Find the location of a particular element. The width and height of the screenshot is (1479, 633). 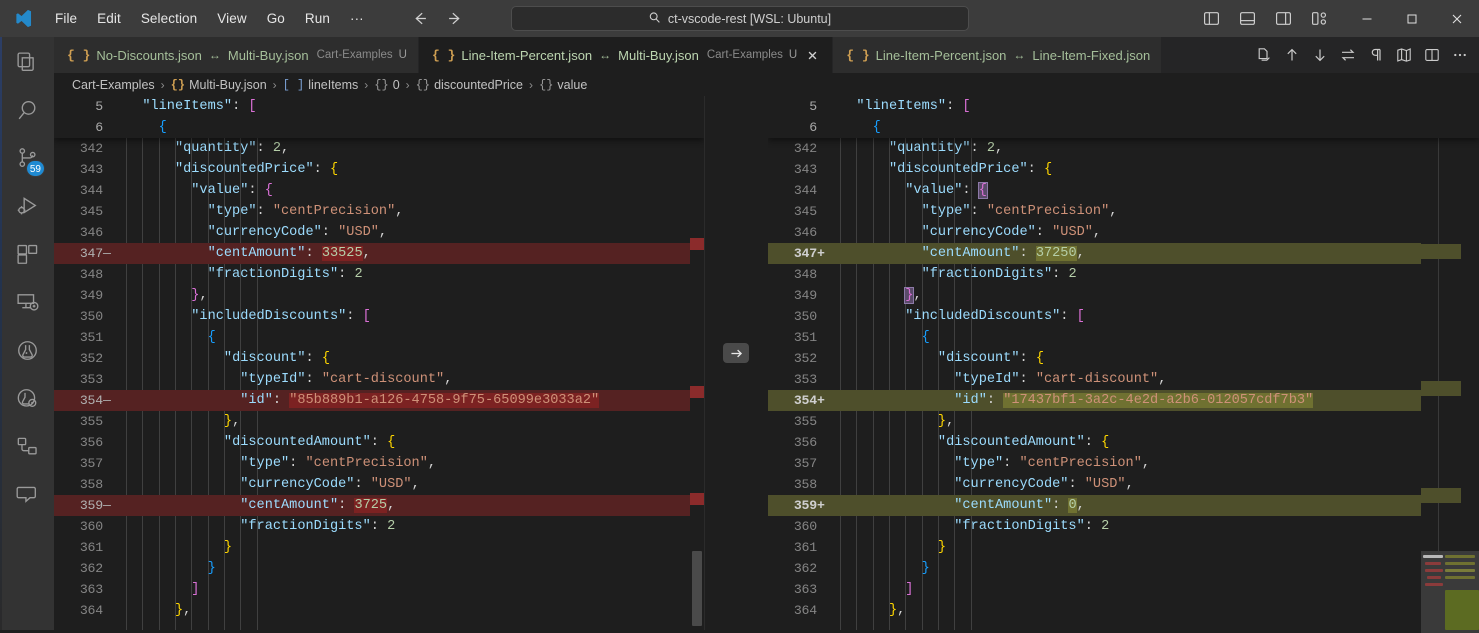

minimize-button is located at coordinates (1366, 18).